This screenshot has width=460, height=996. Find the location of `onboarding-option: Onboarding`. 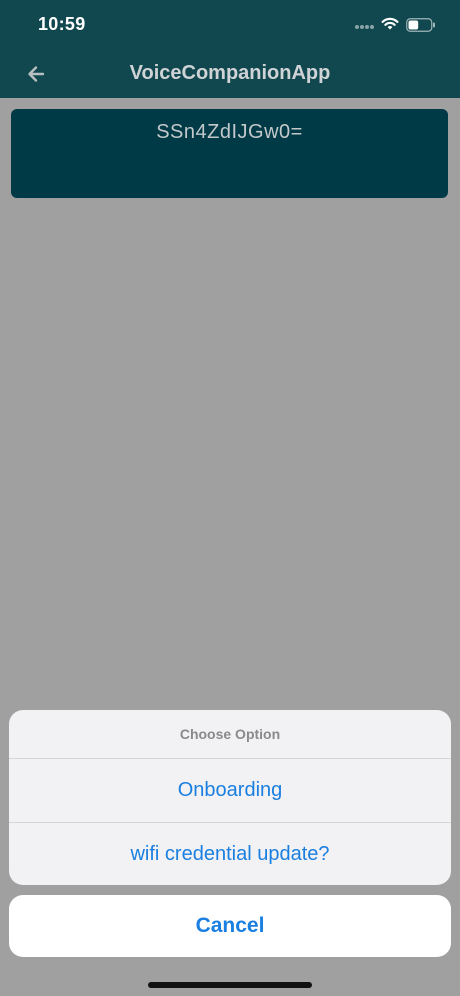

onboarding-option: Onboarding is located at coordinates (230, 790).